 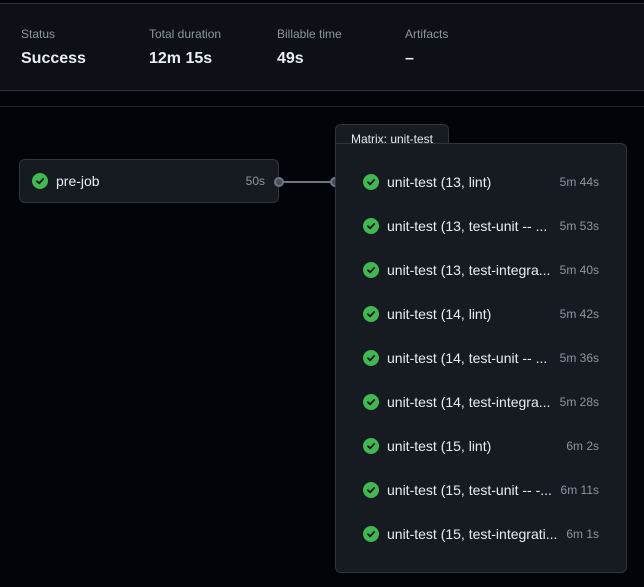 What do you see at coordinates (426, 47) in the screenshot?
I see `artifacts-stat: Artifacts –` at bounding box center [426, 47].